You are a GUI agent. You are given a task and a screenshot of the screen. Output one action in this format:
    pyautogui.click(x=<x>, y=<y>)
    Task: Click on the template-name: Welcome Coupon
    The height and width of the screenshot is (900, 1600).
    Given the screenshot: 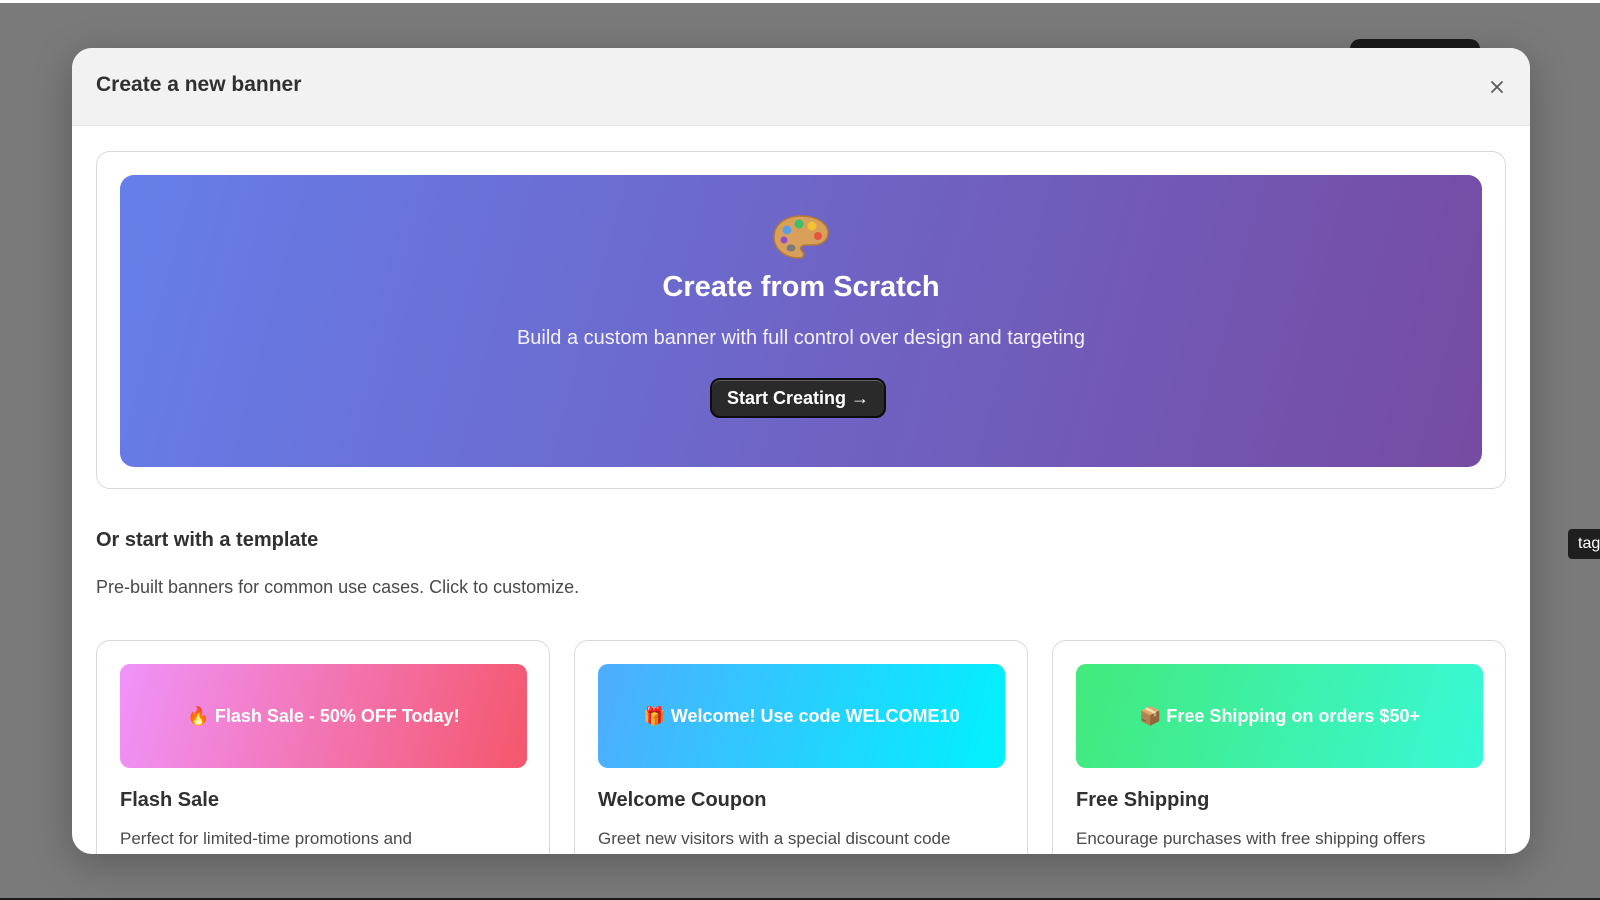 What is the action you would take?
    pyautogui.click(x=682, y=800)
    